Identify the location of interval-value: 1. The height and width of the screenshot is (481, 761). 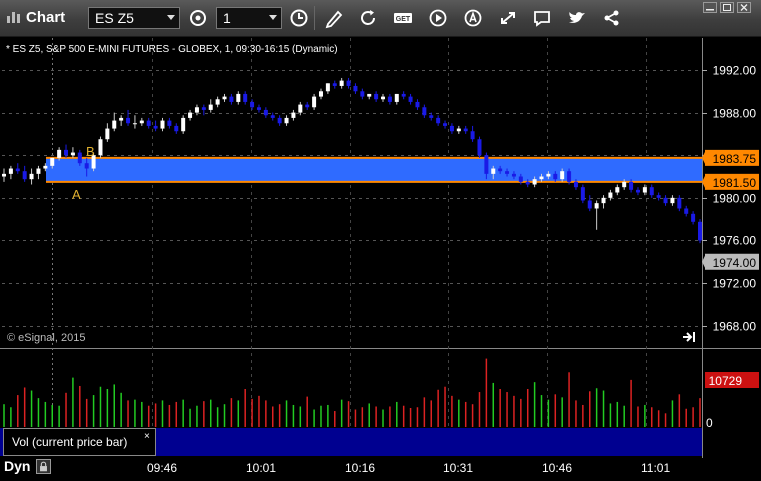
(227, 18).